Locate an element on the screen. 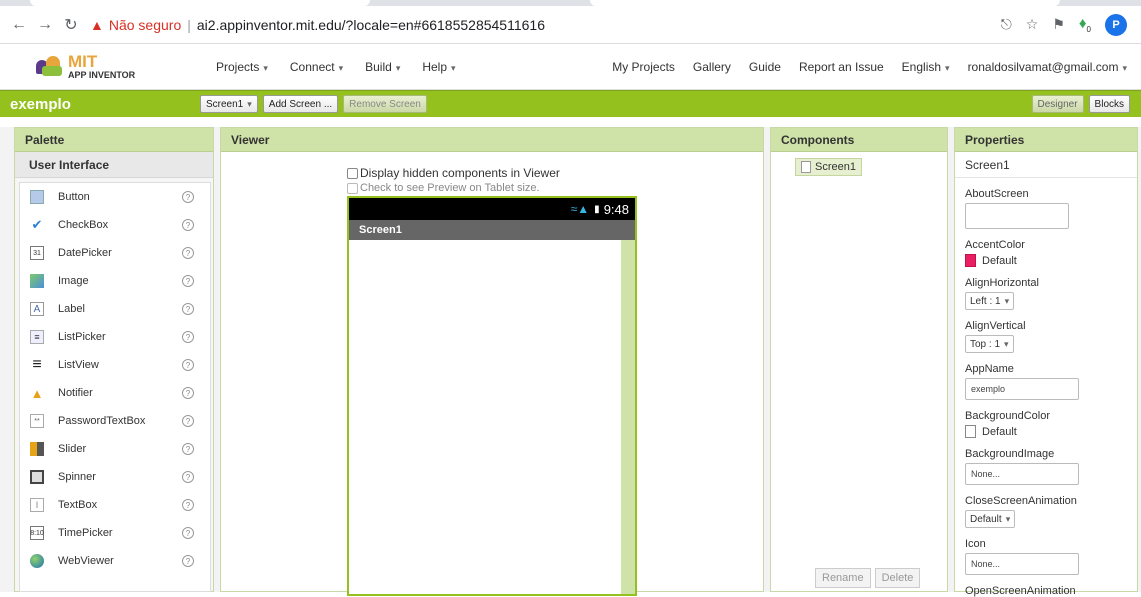 Image resolution: width=1141 pixels, height=597 pixels. datepicker-icon: 31 is located at coordinates (37, 253).